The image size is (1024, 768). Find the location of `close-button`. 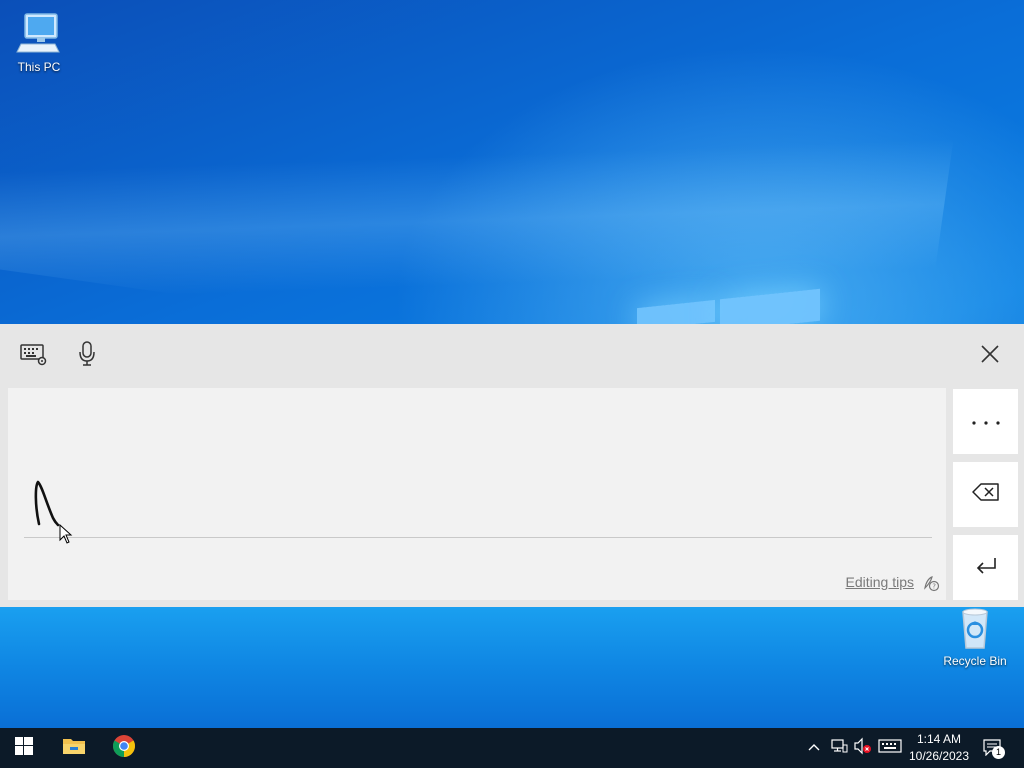

close-button is located at coordinates (990, 356).